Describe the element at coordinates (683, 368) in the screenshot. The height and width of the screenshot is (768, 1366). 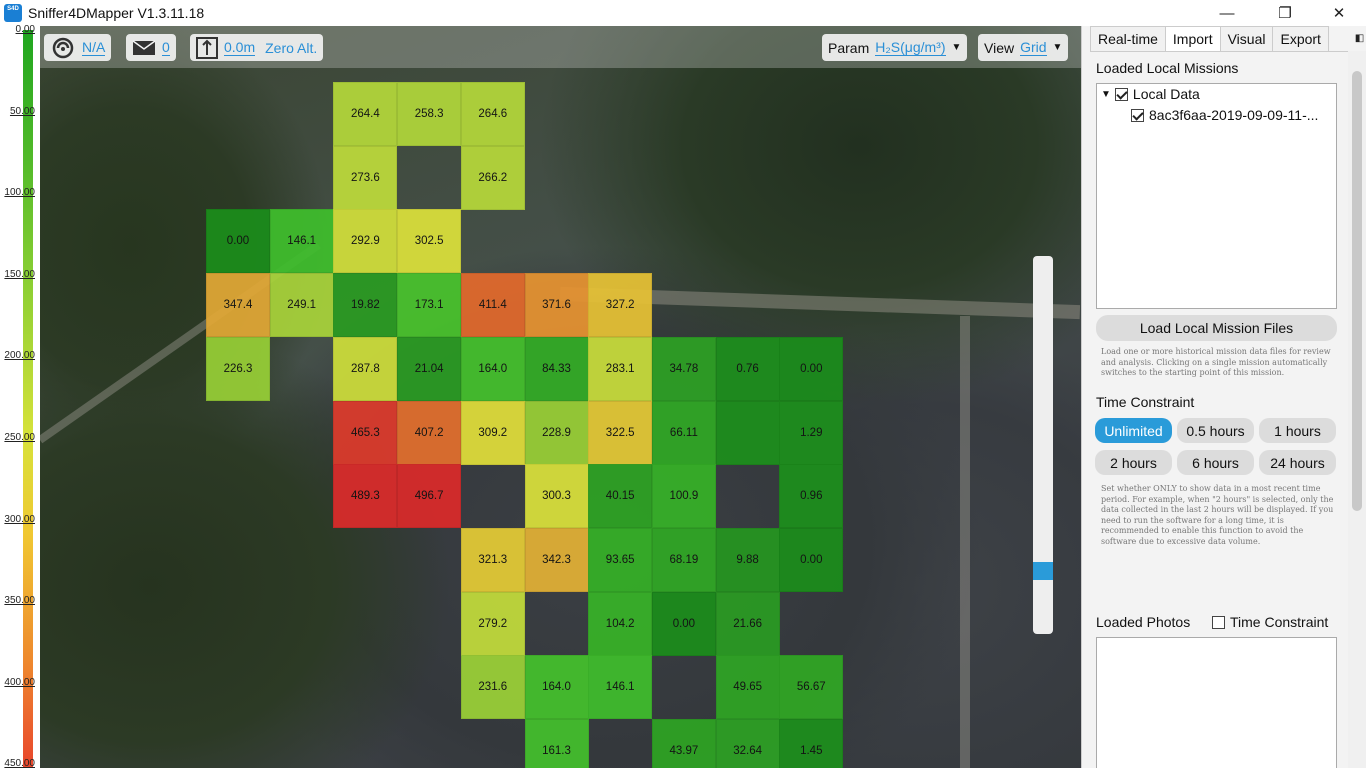
I see `grid-cell: 34.78` at that location.